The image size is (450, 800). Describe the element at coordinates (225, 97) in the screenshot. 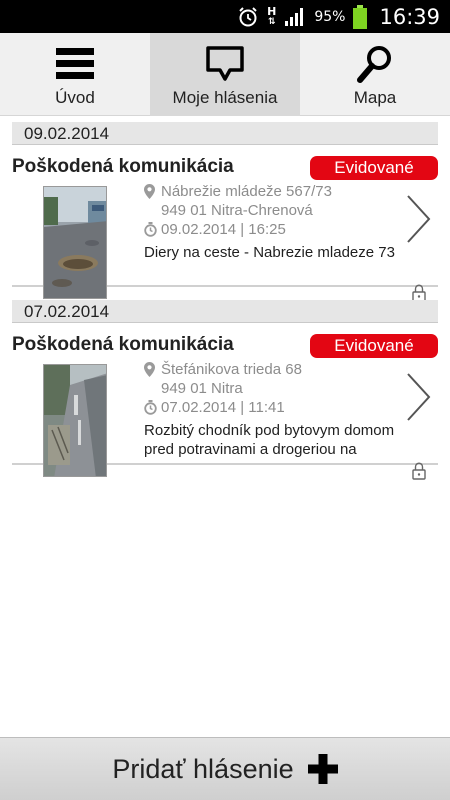

I see `tab-label: Moje hlásenia` at that location.